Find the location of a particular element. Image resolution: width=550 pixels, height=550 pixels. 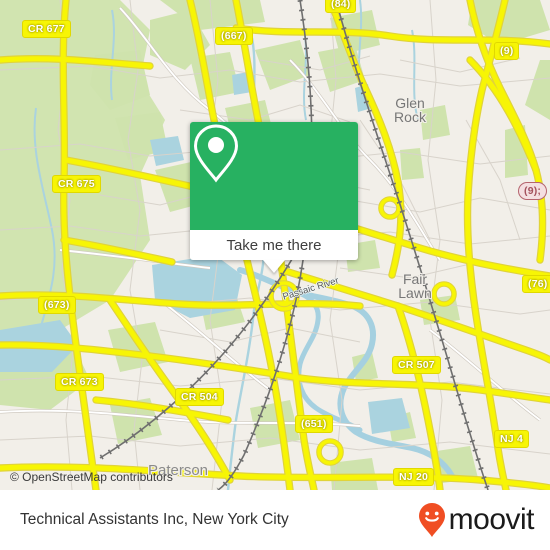

road-shield-76: (76) is located at coordinates (536, 284).